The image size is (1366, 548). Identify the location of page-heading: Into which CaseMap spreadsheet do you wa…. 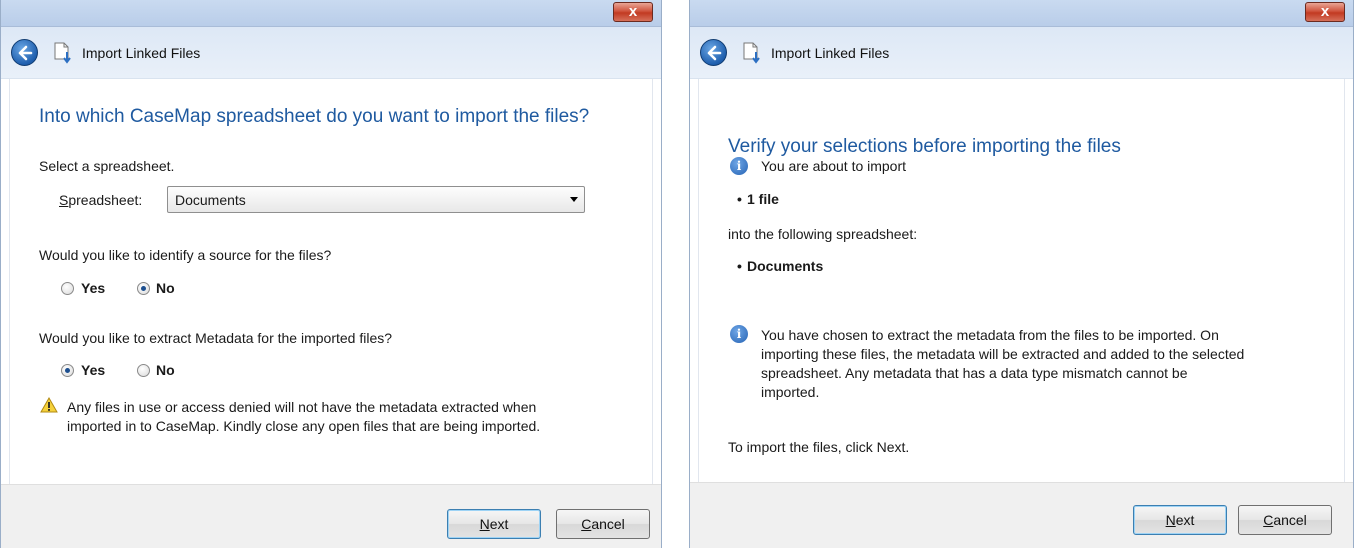
(314, 116).